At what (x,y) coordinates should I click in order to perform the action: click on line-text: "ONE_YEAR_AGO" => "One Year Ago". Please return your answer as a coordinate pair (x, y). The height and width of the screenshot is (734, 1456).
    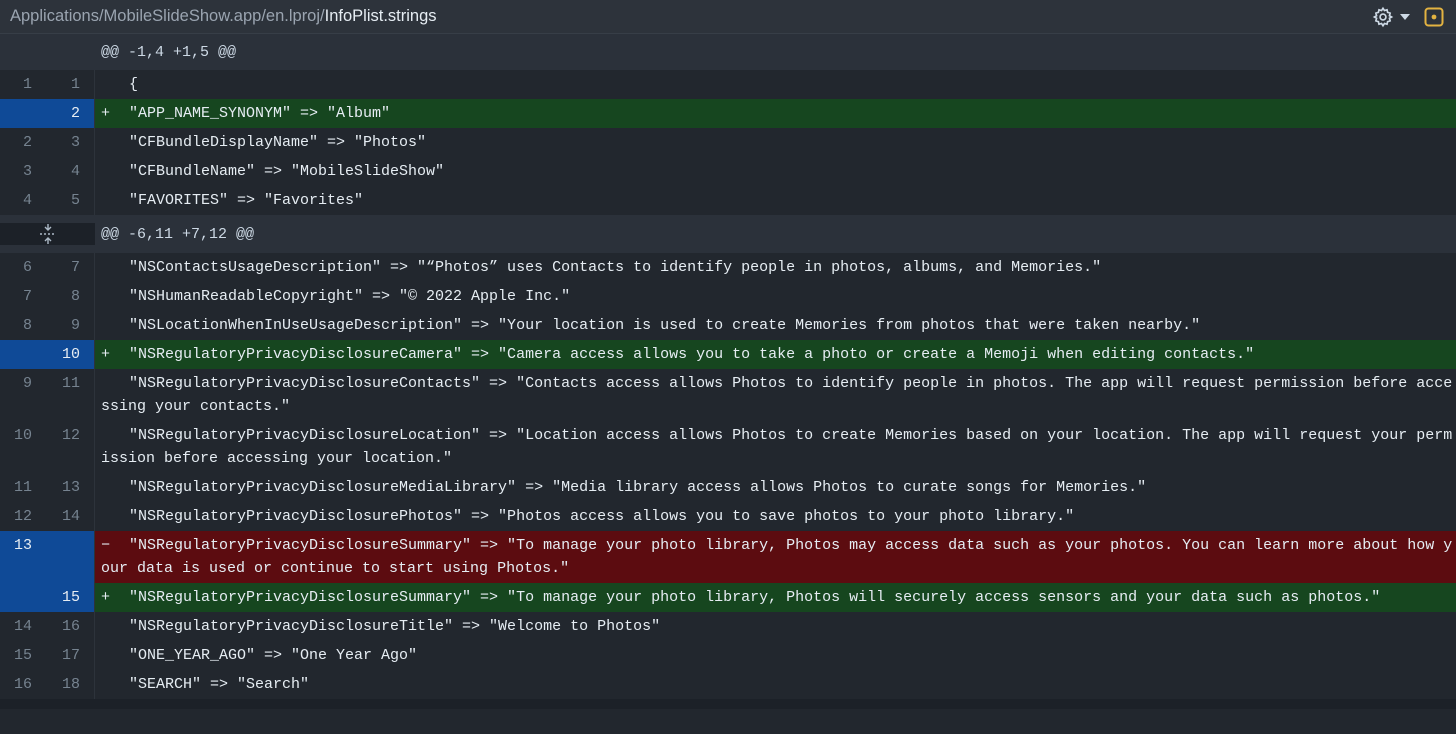
    Looking at the image, I should click on (273, 655).